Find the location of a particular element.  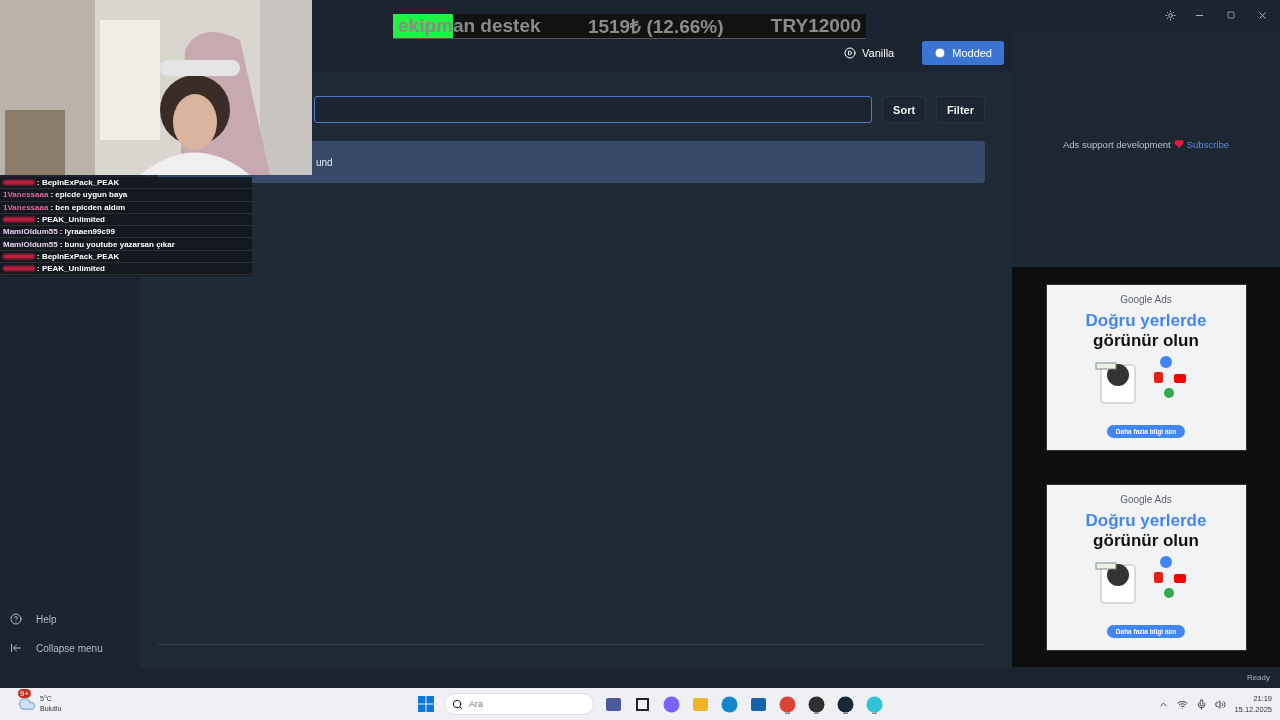

mic-icon is located at coordinates (1202, 704).